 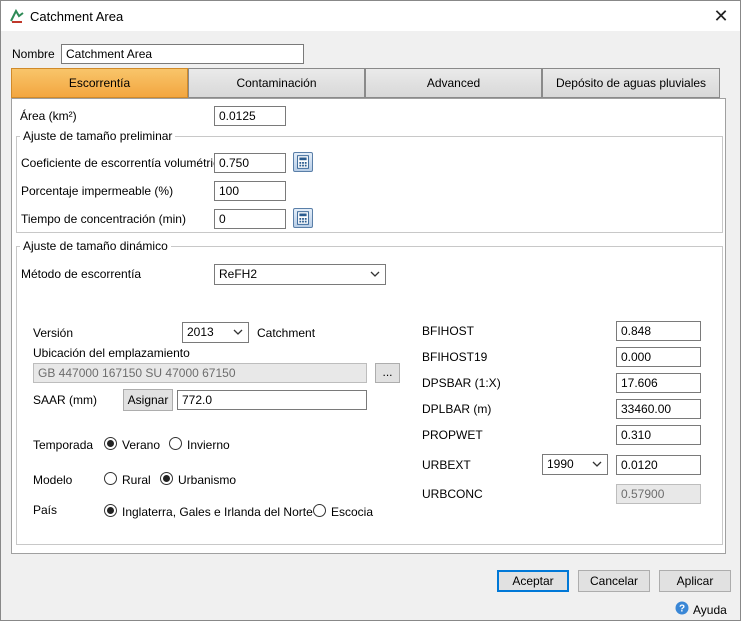 I want to click on urbanismo-radio, so click(x=166, y=478).